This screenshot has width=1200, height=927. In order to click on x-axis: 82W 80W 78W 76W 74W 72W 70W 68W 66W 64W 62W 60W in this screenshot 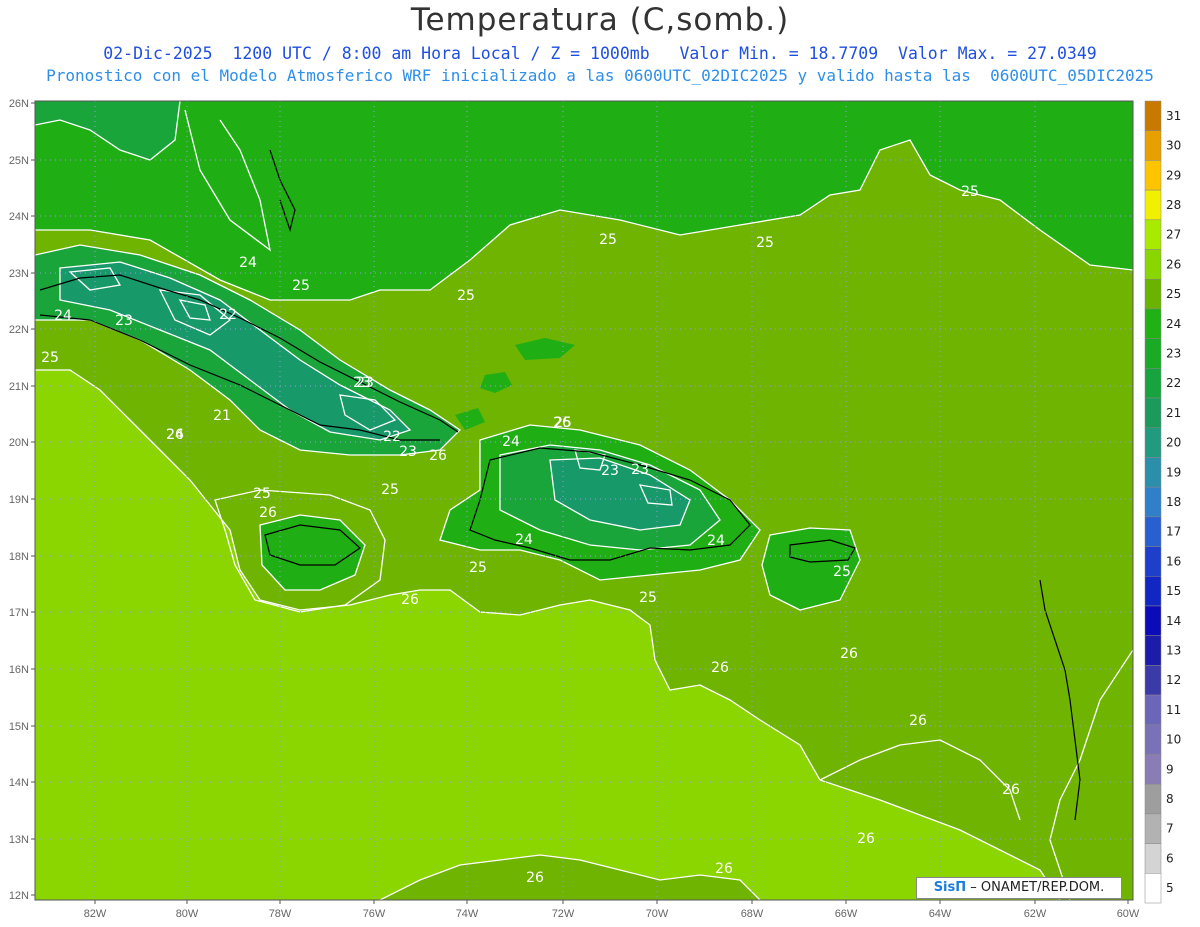, I will do `click(612, 910)`.